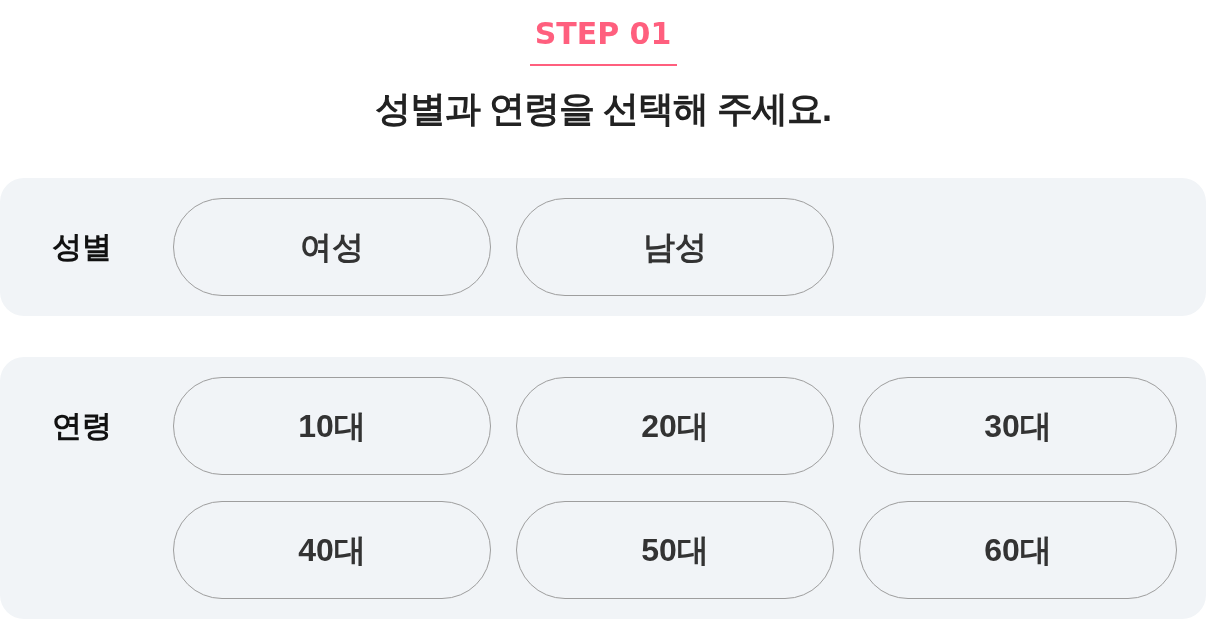  Describe the element at coordinates (1018, 550) in the screenshot. I see `option-button: 60대` at that location.